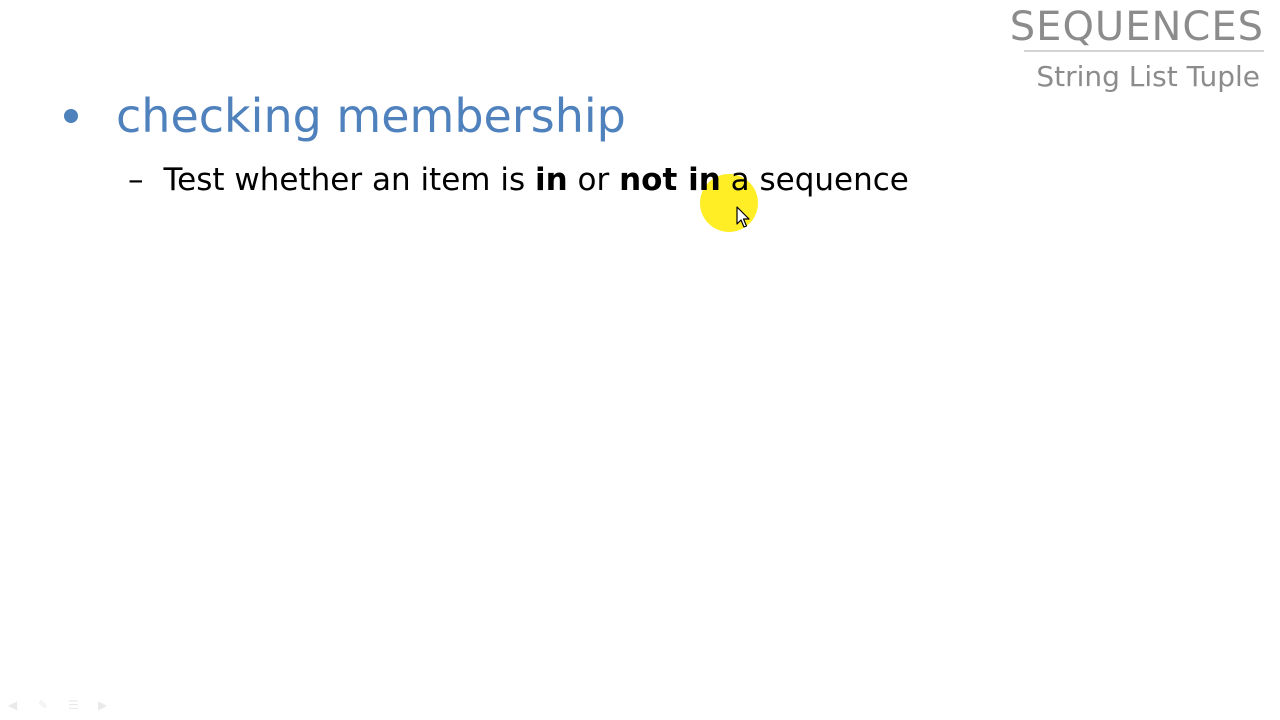 The image size is (1280, 720). I want to click on main-bullet: checking membership, so click(345, 116).